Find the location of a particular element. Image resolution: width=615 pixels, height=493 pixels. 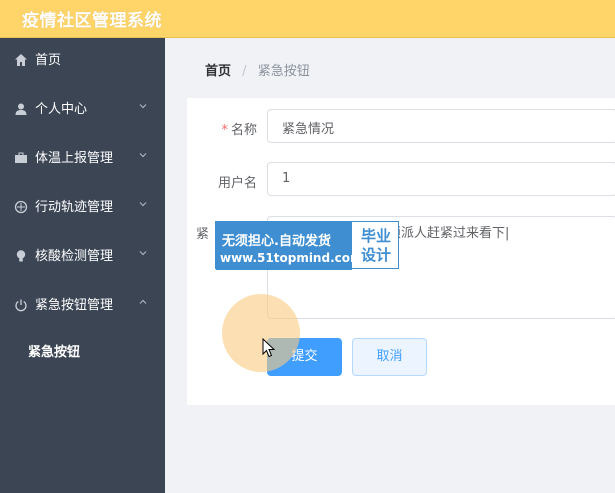

compass-icon is located at coordinates (21, 207).